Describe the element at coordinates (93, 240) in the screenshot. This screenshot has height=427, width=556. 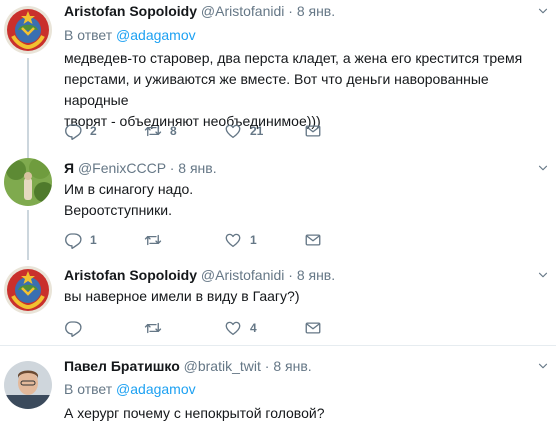
I see `reply-count: 1` at that location.